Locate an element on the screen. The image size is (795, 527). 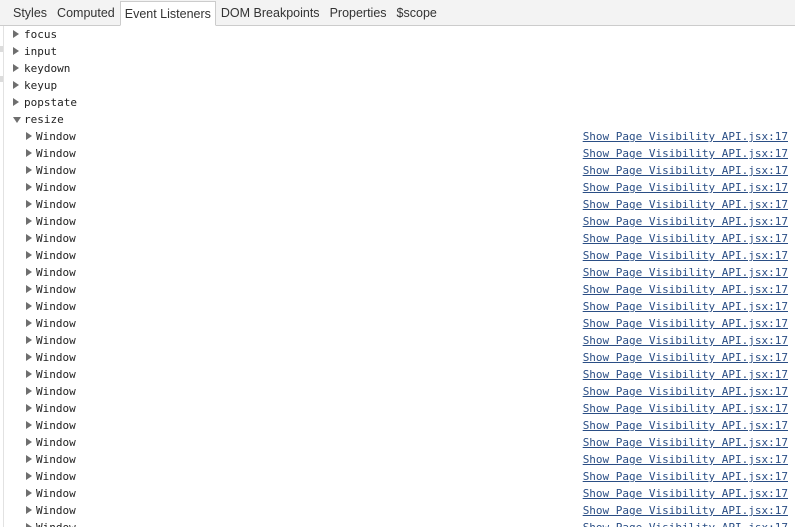
event-row-resize: resize is located at coordinates (399, 119).